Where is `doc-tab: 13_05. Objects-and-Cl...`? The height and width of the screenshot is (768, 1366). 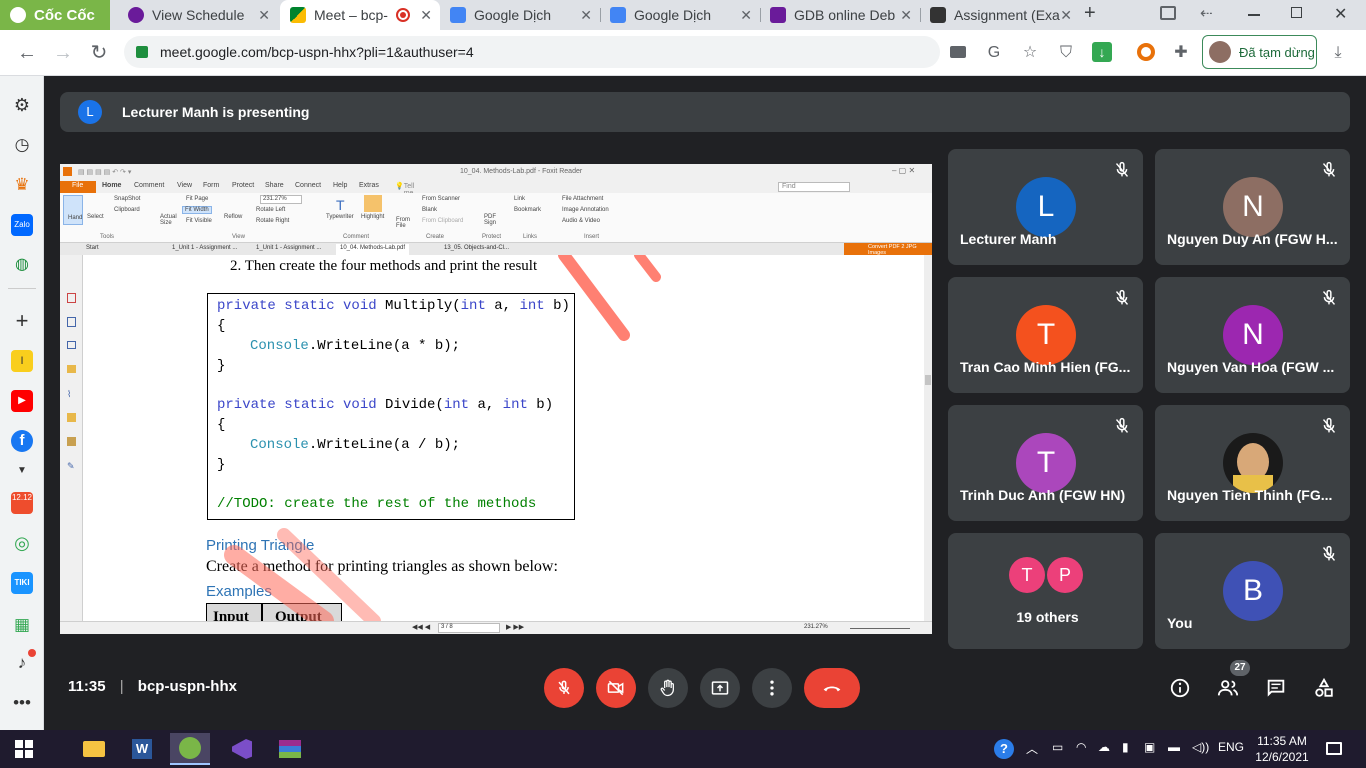
doc-tab: 13_05. Objects-and-Cl... is located at coordinates (476, 249).